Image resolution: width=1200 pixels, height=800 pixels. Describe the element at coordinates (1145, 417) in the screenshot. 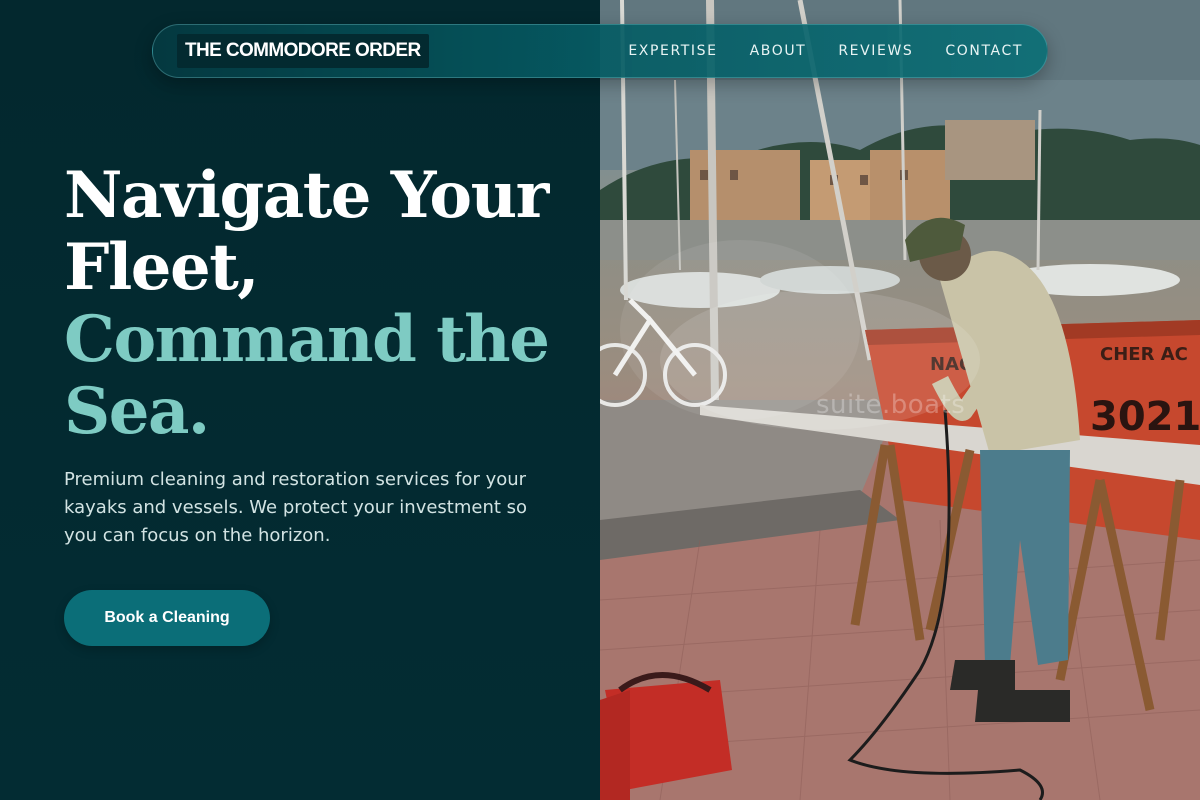

I see `bin-number: 3021` at that location.